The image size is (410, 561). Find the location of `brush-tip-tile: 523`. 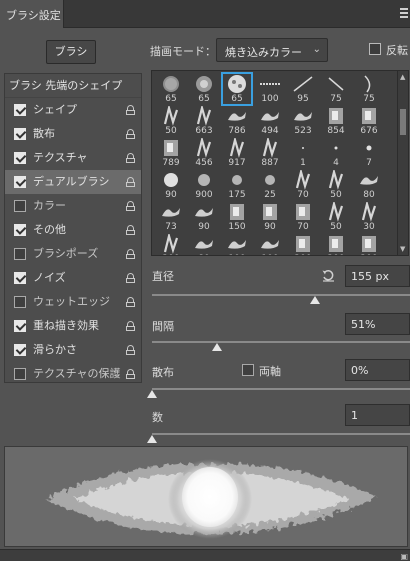

brush-tip-tile: 523 is located at coordinates (303, 121).